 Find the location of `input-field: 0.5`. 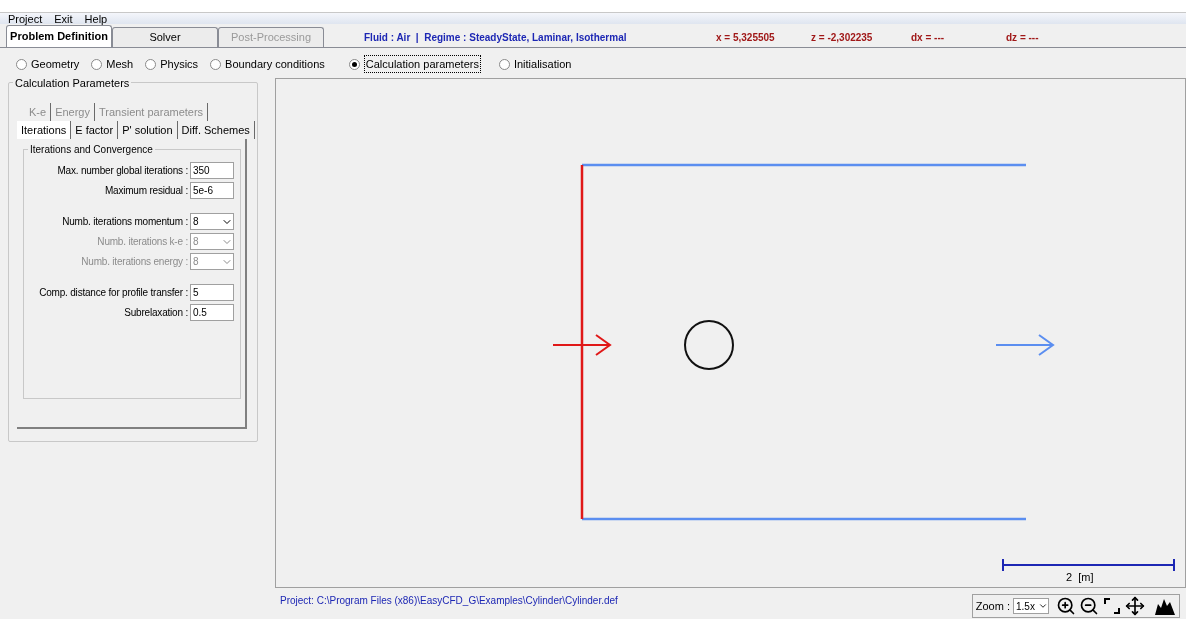

input-field: 0.5 is located at coordinates (212, 312).